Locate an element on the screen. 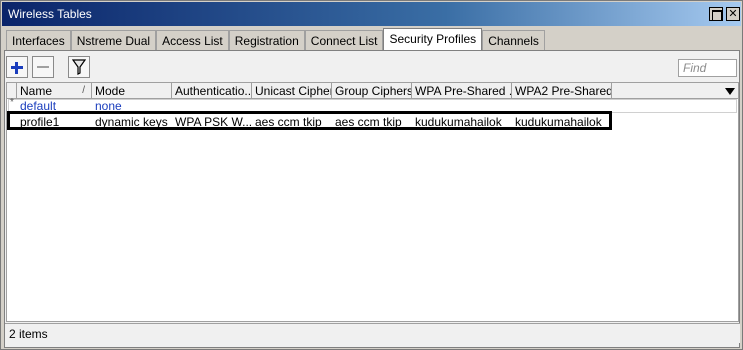  title-bar: Wireless Tables ✕ is located at coordinates (371, 14).